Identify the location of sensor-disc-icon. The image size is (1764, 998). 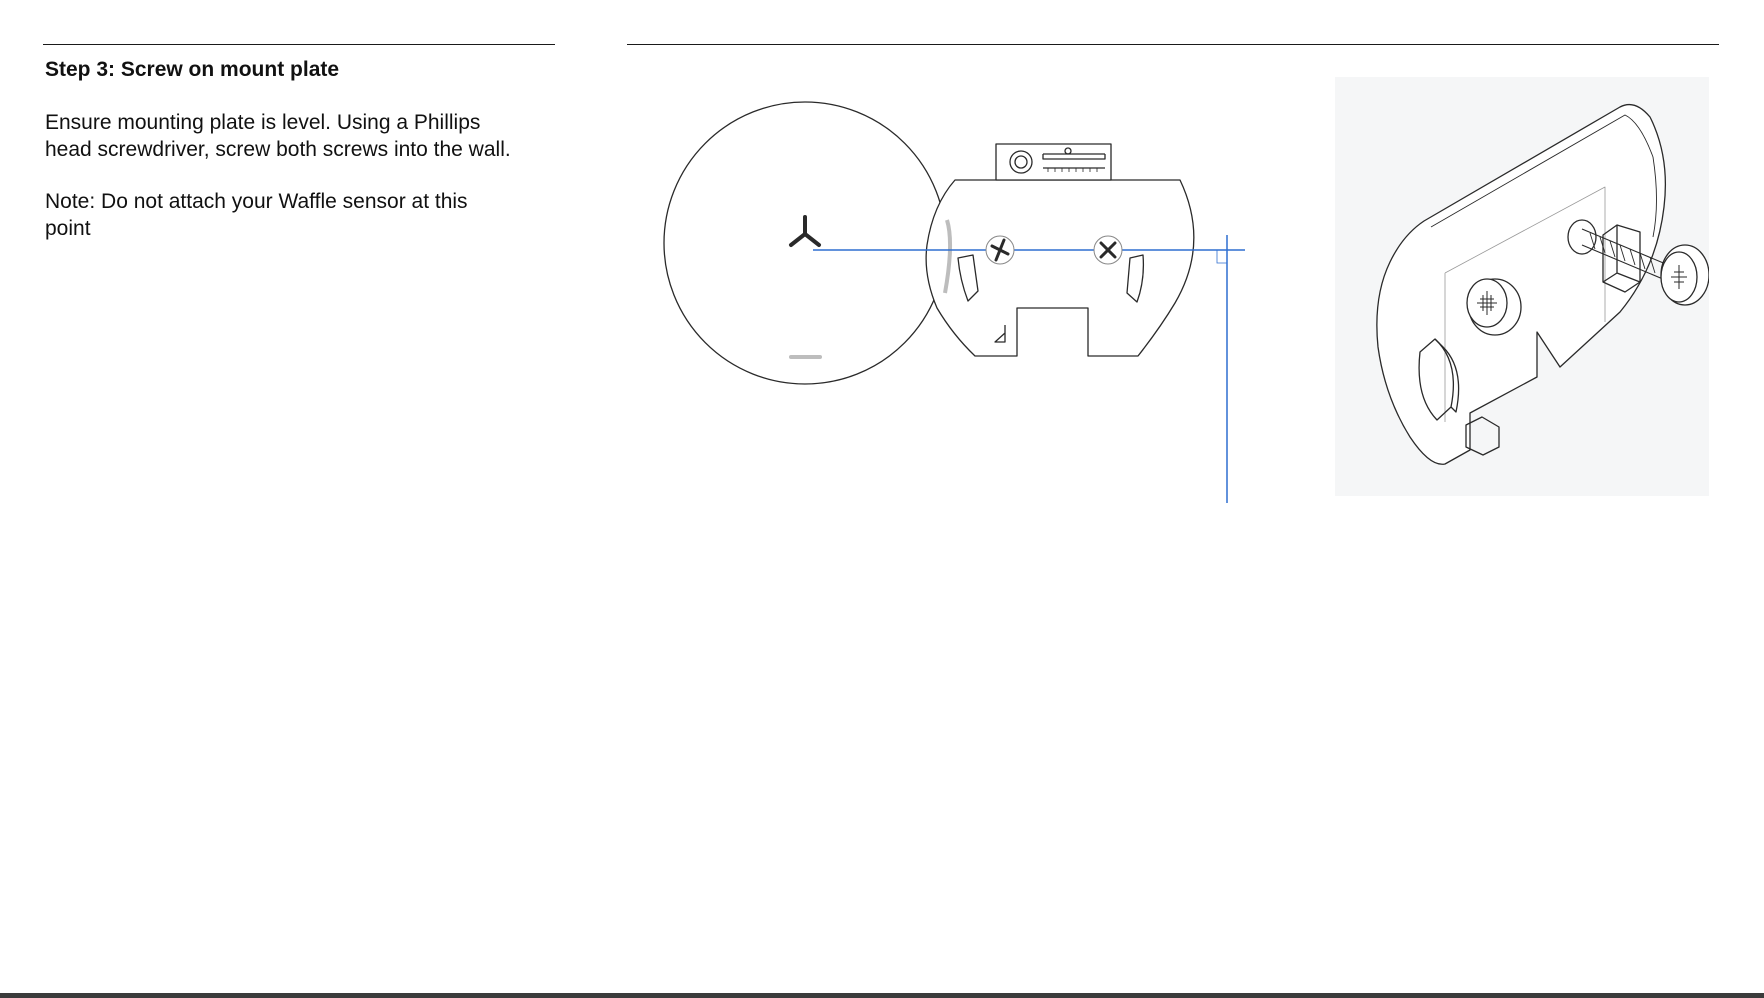
(805, 243).